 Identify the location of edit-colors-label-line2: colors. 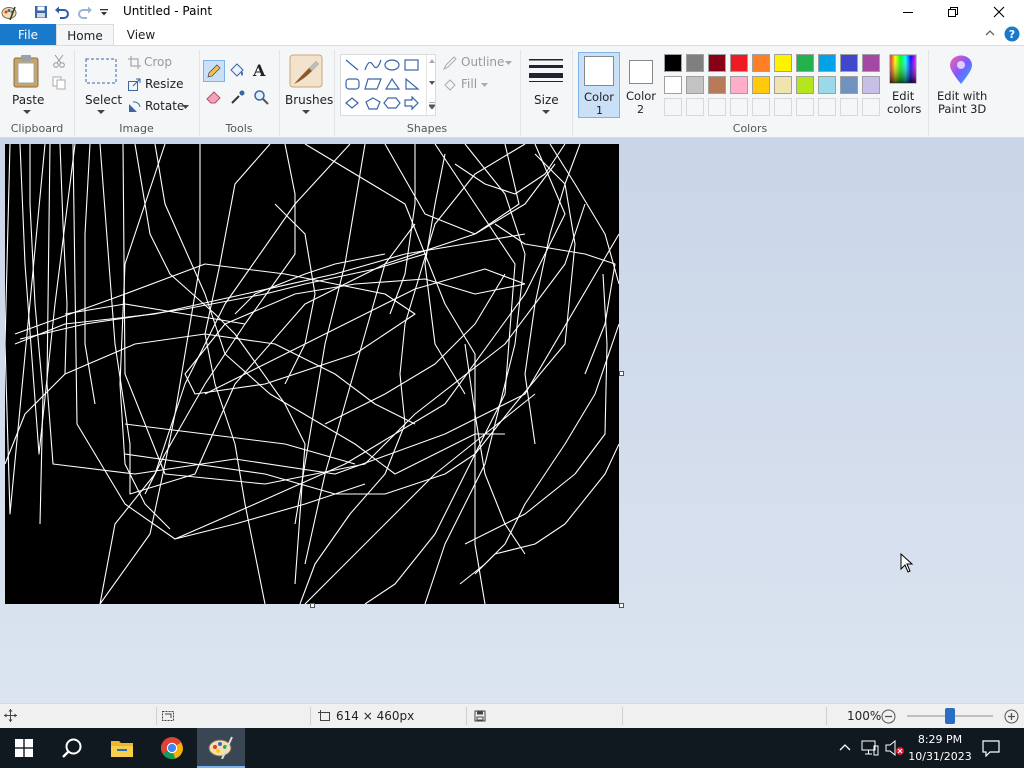
(904, 109).